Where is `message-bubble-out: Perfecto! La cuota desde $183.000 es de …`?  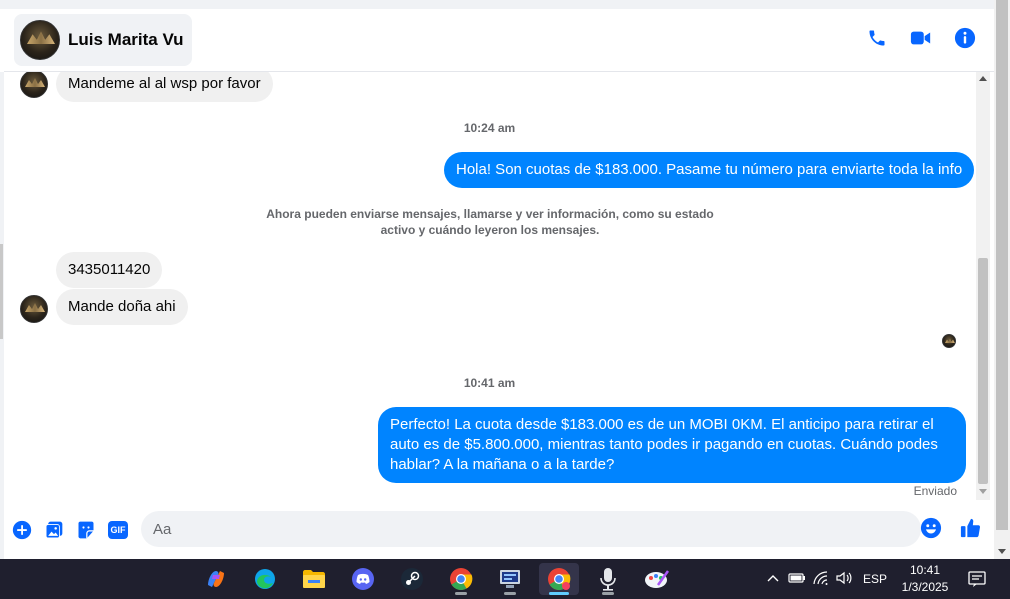 message-bubble-out: Perfecto! La cuota desde $183.000 es de … is located at coordinates (672, 445).